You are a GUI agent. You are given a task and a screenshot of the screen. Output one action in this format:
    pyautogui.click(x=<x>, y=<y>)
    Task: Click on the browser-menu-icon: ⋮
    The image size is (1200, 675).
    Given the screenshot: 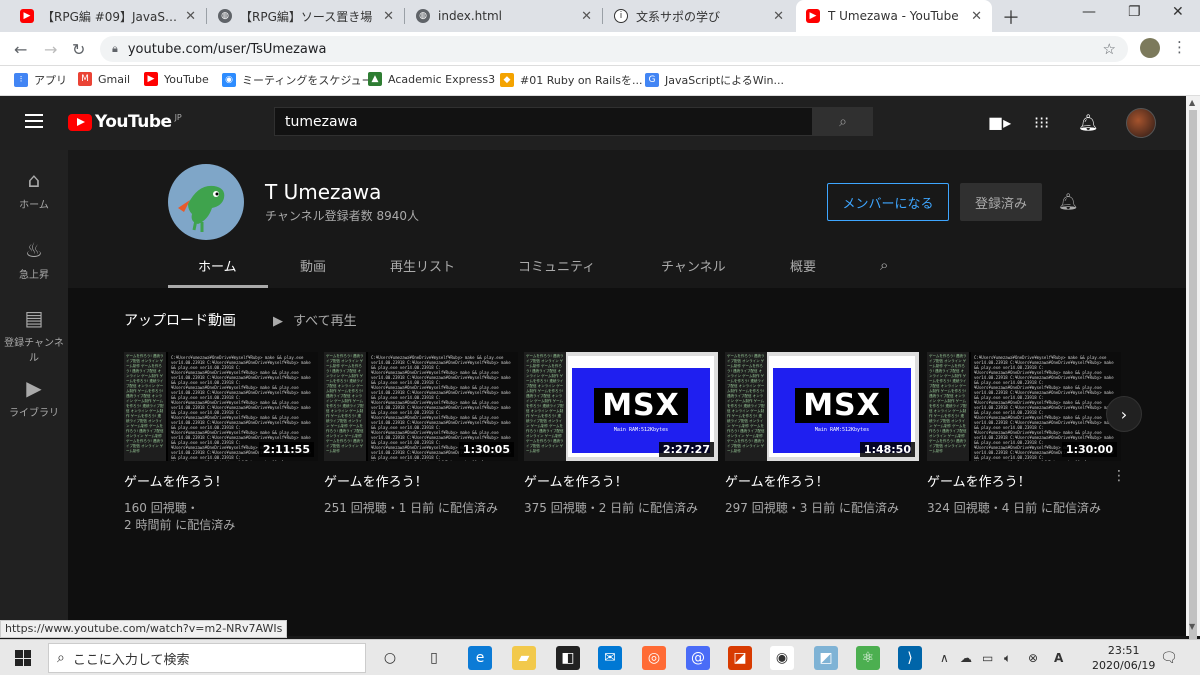 What is the action you would take?
    pyautogui.click(x=1179, y=47)
    